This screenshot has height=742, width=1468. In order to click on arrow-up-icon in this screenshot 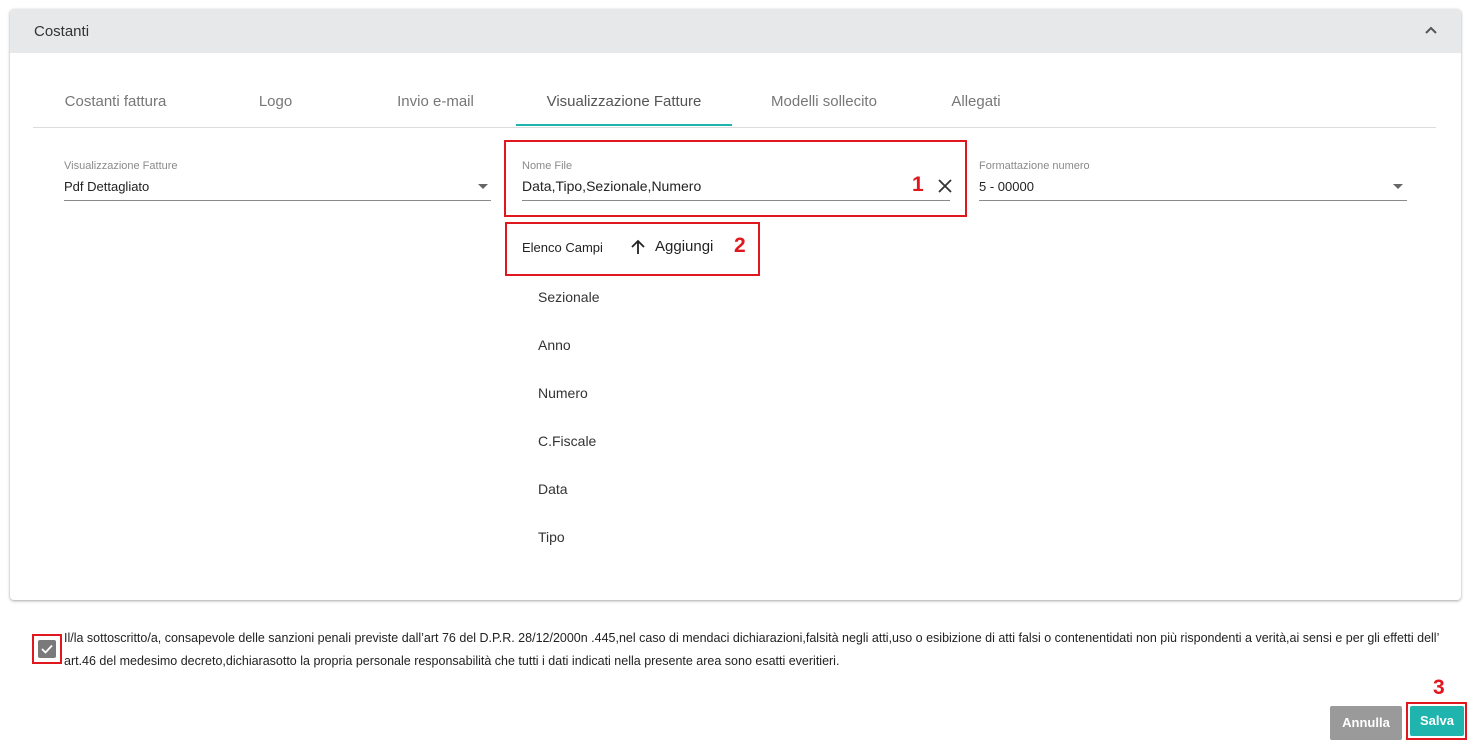, I will do `click(638, 249)`.